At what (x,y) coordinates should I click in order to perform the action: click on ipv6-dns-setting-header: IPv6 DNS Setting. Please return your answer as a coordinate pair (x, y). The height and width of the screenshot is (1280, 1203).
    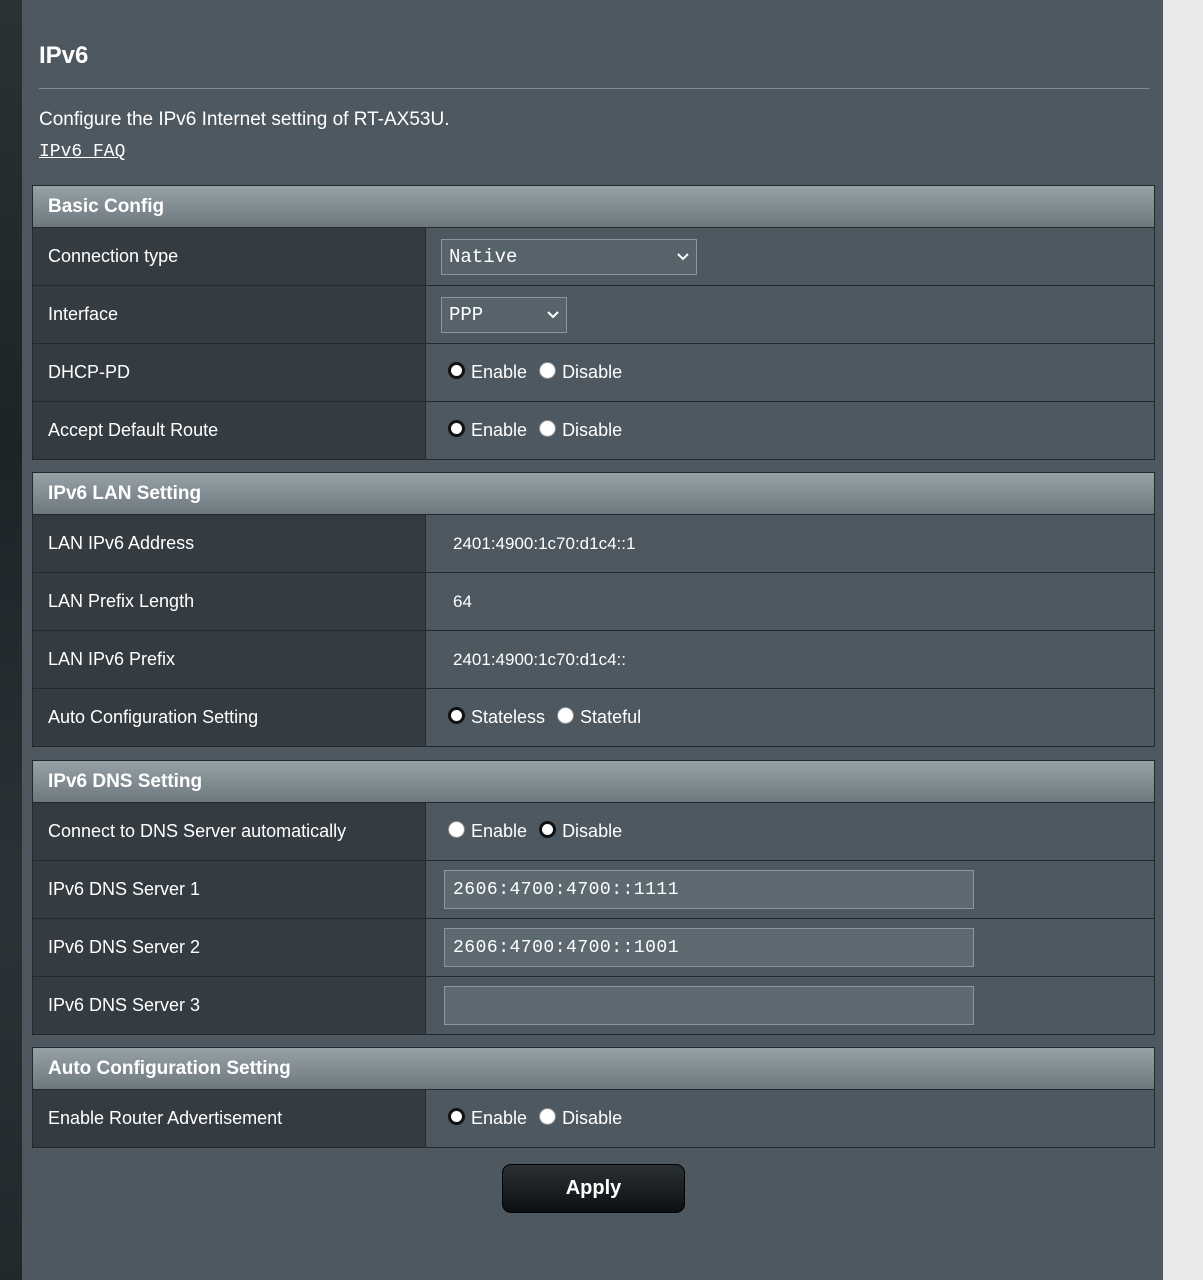
    Looking at the image, I should click on (593, 782).